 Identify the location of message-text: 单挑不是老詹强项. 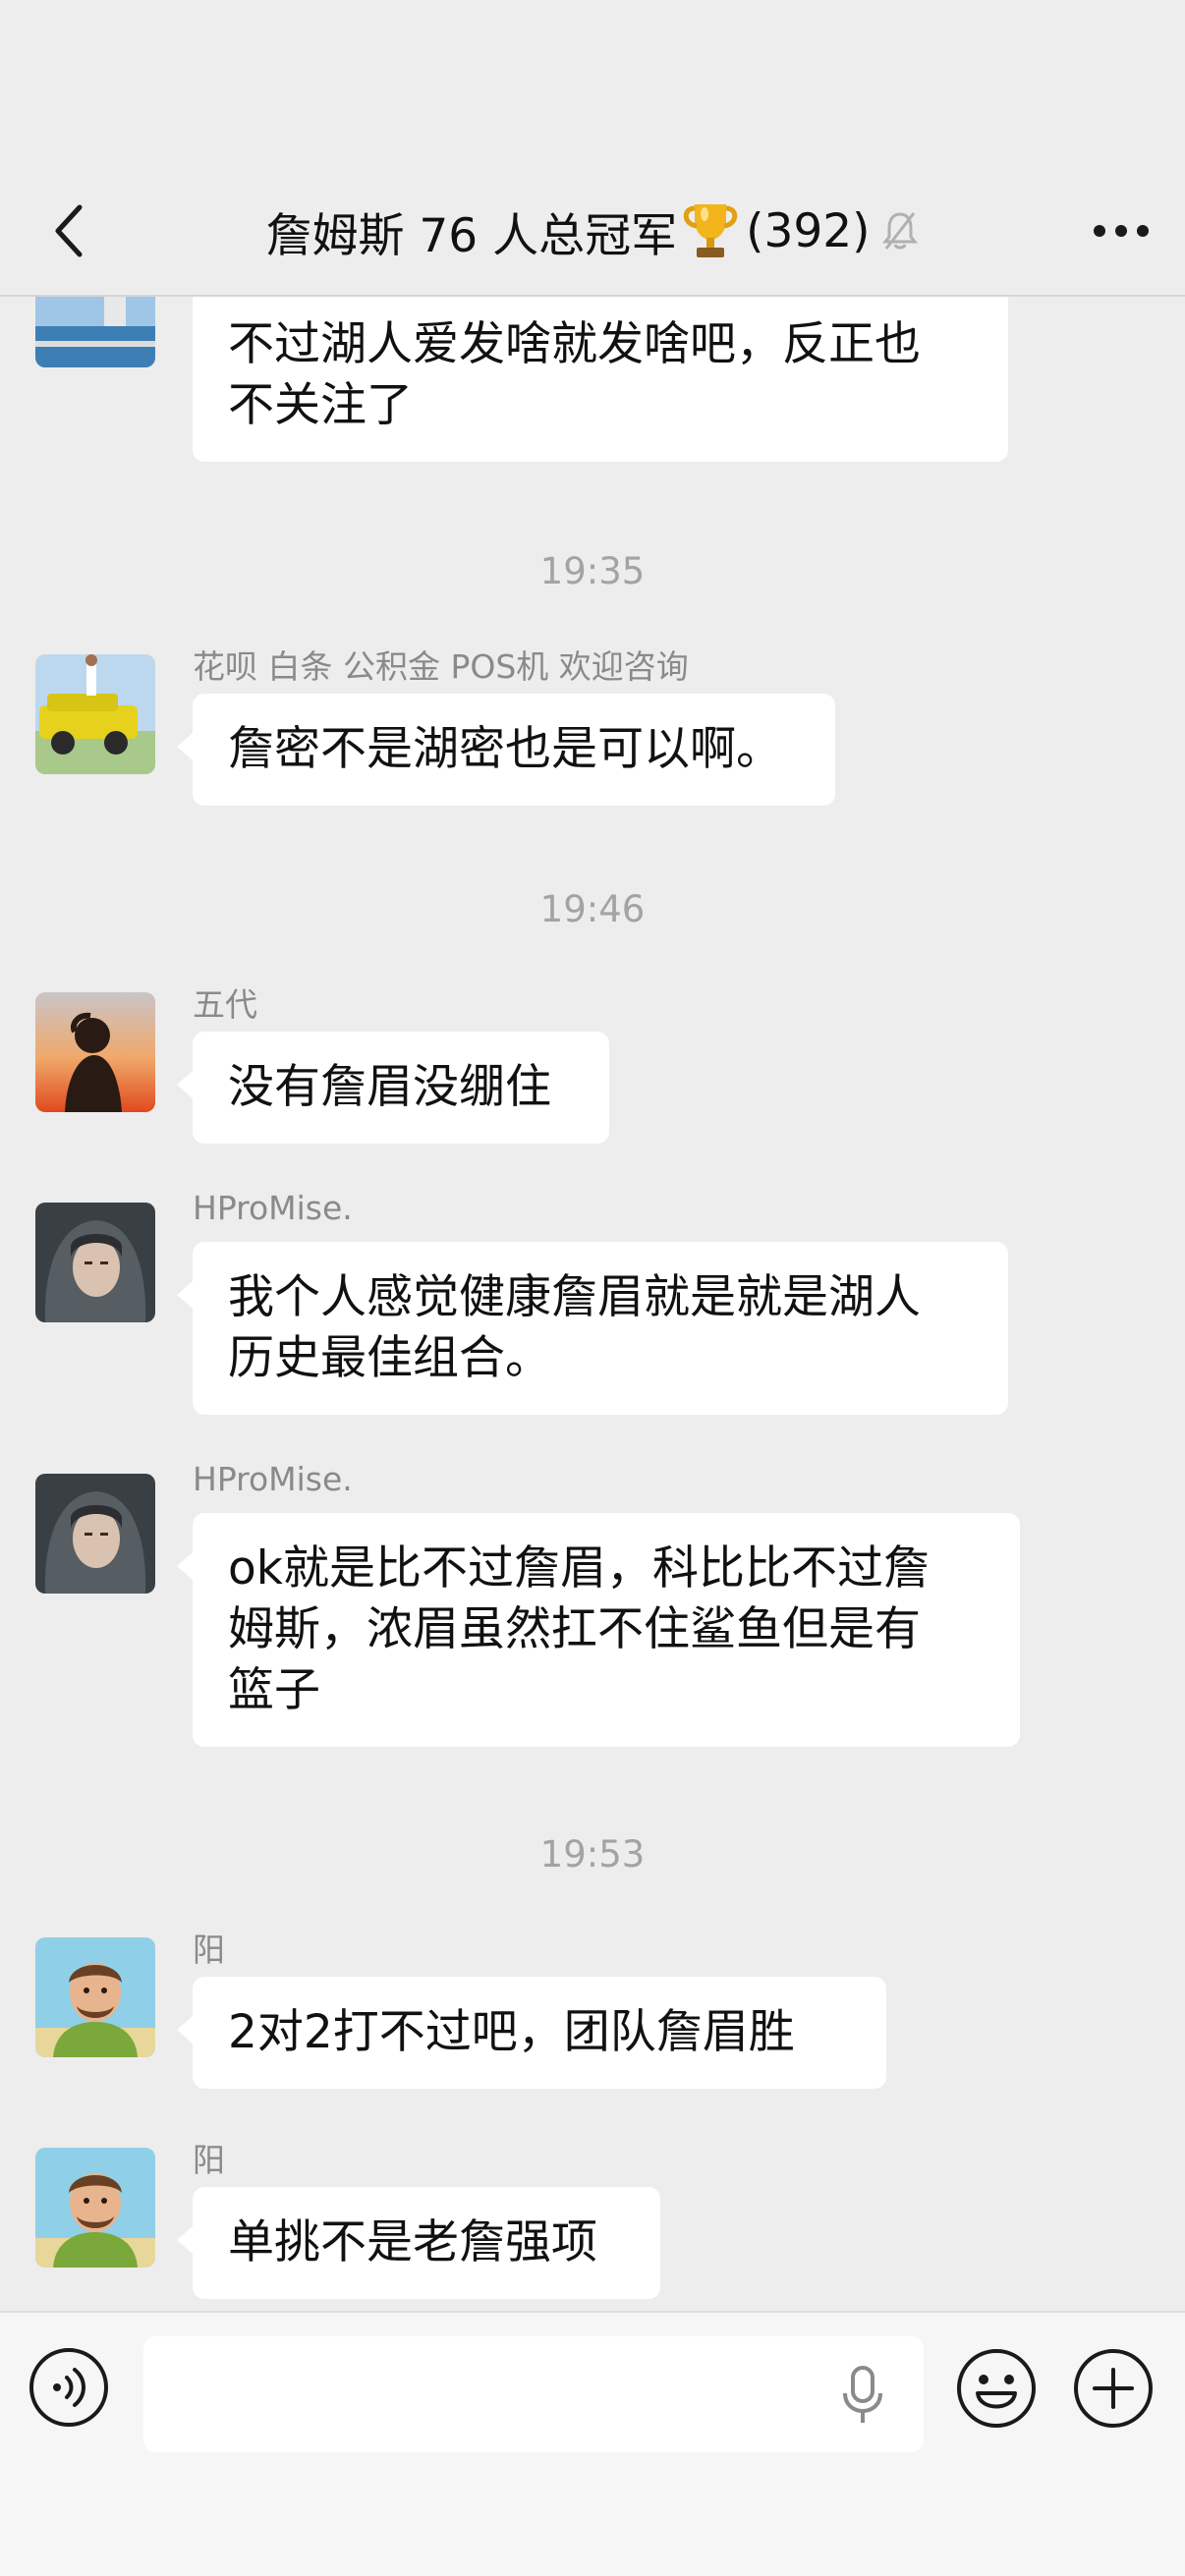
(413, 2242).